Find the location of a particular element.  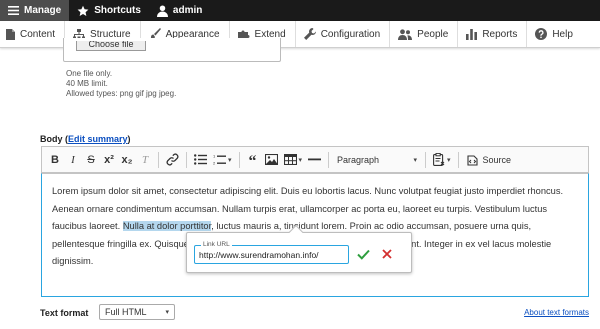

bulleted-list-button is located at coordinates (200, 160).